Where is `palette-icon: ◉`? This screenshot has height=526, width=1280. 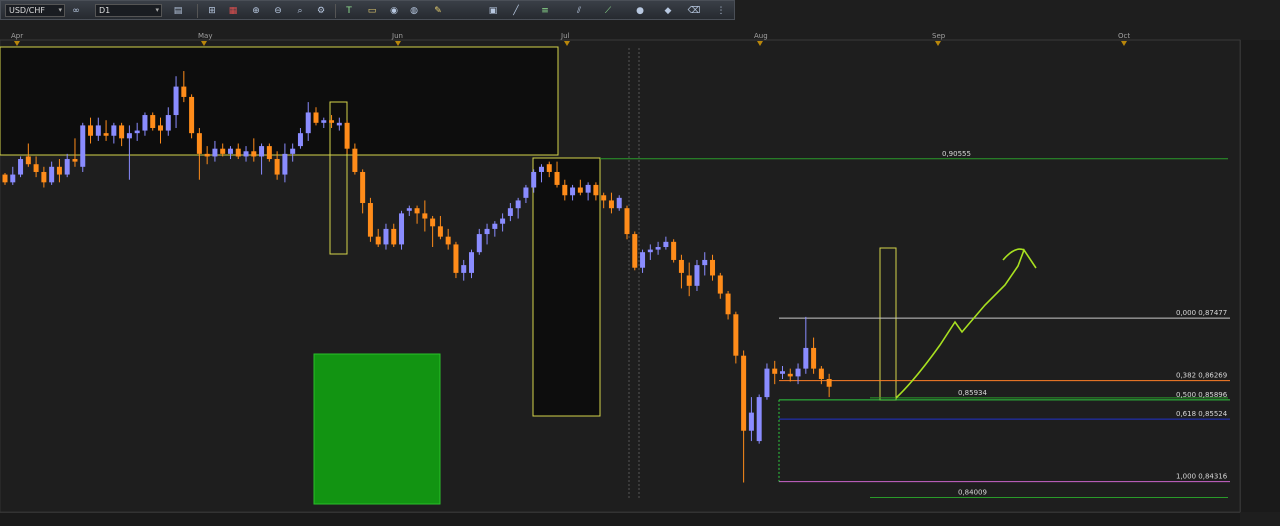 palette-icon: ◉ is located at coordinates (394, 11).